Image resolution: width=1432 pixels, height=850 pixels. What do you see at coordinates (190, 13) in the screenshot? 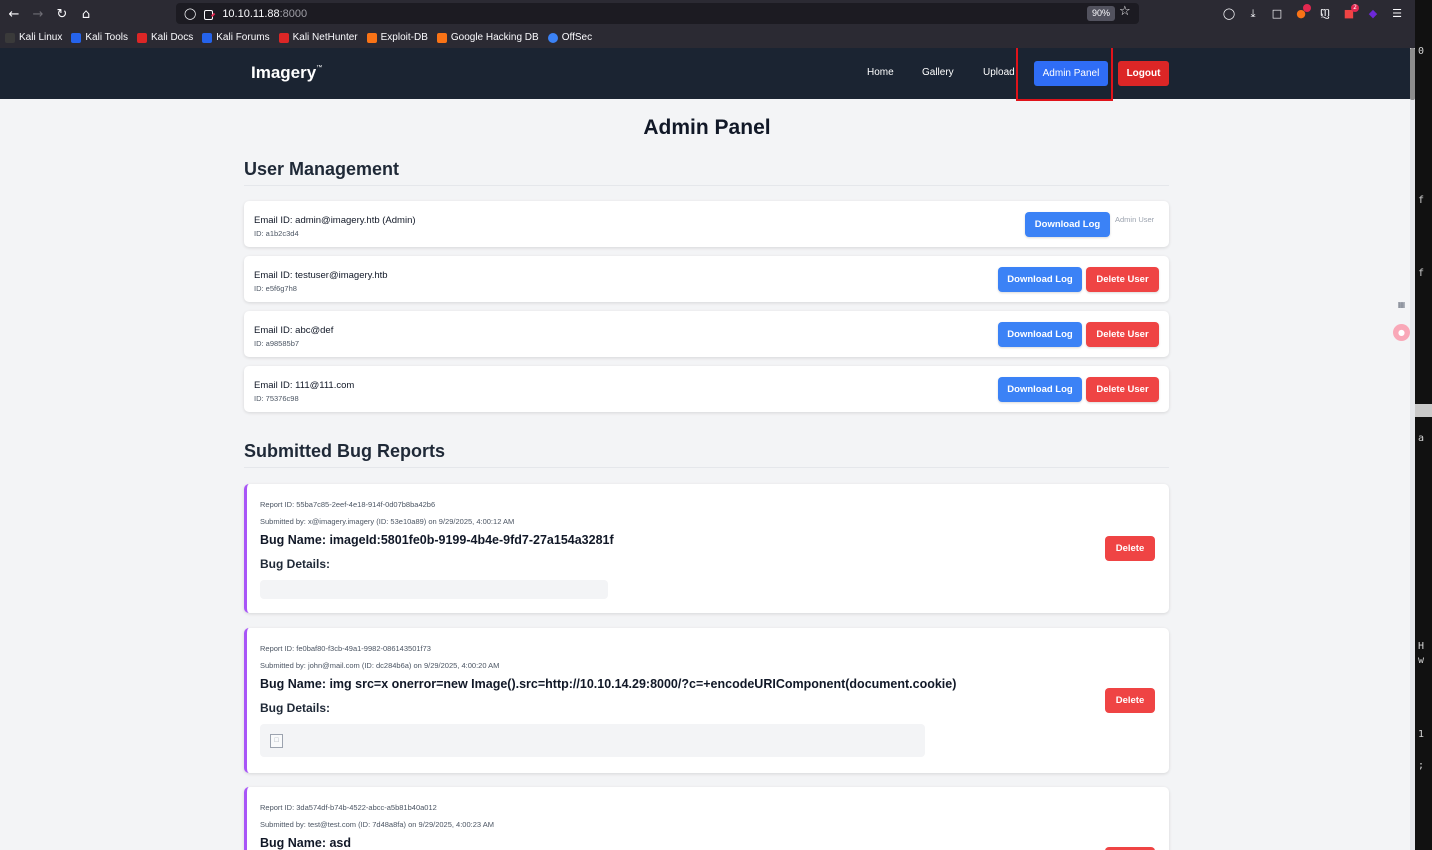
I see `tracking-shield-icon: ◯` at bounding box center [190, 13].